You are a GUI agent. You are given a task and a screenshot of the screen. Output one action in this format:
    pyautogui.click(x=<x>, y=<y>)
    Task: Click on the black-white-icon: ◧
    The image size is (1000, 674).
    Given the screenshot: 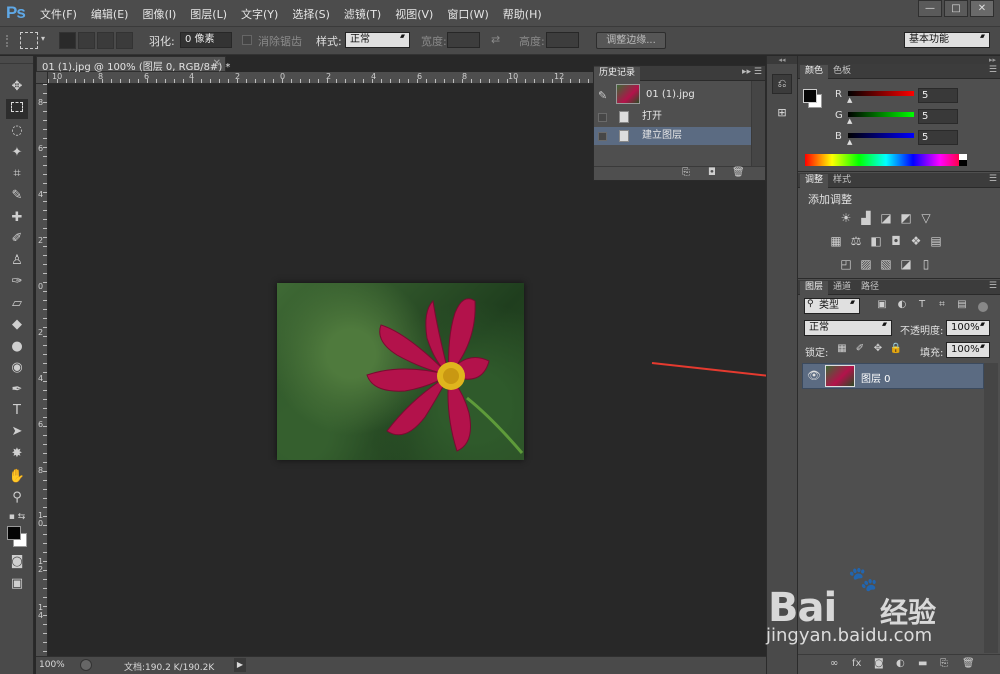 What is the action you would take?
    pyautogui.click(x=876, y=241)
    